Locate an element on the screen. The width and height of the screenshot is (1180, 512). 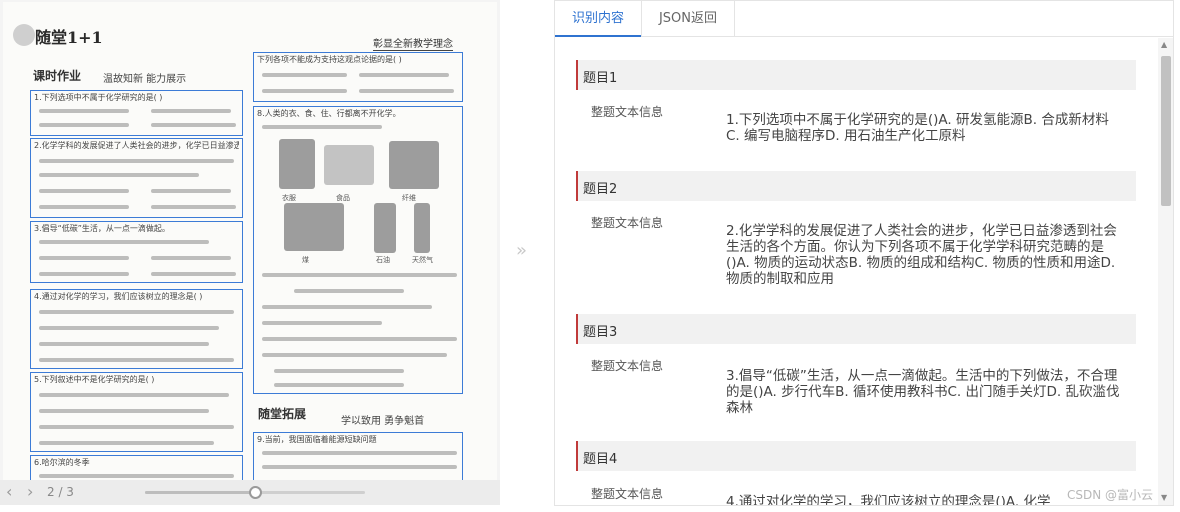
scan-question-1: 1.下列选项中不属于化学研究的是( ) is located at coordinates (98, 97).